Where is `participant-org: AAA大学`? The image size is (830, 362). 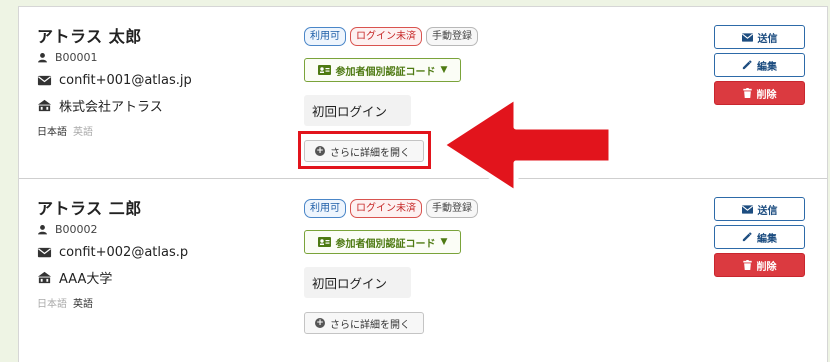
participant-org: AAA大学 is located at coordinates (86, 279).